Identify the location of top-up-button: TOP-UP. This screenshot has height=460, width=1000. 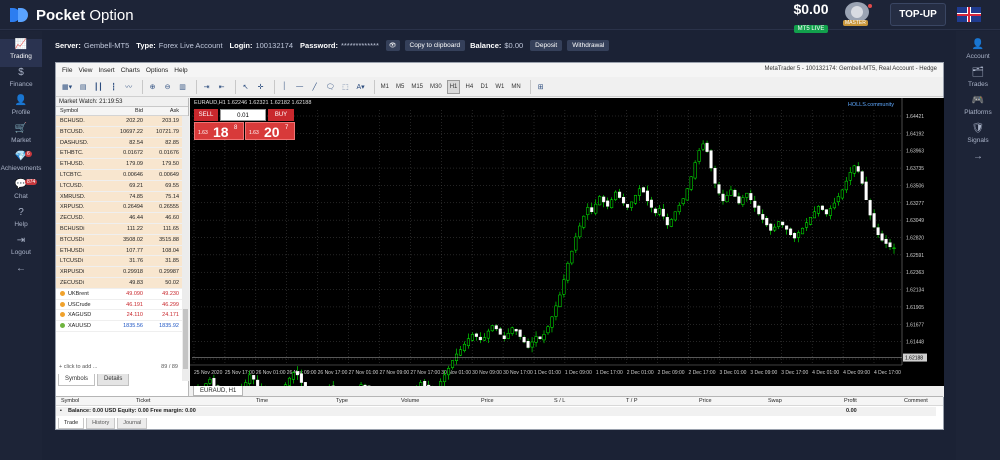
(918, 14).